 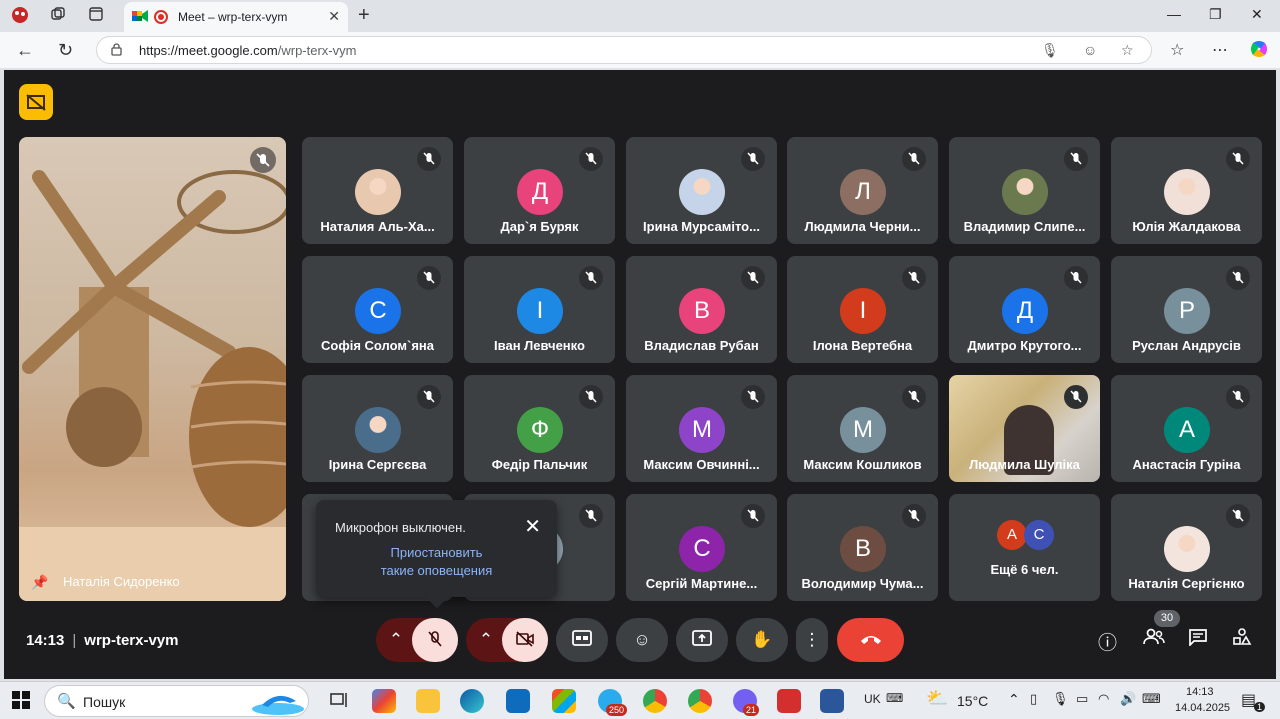 What do you see at coordinates (66, 701) in the screenshot?
I see `search-icon: 🔍` at bounding box center [66, 701].